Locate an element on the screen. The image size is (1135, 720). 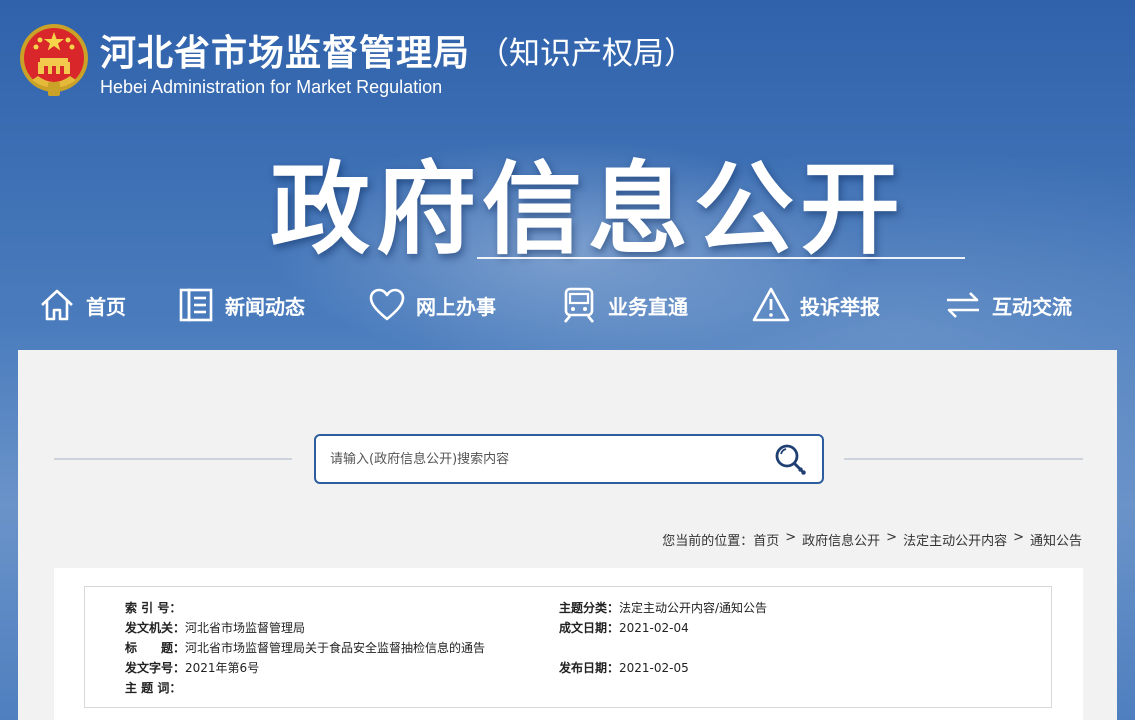
nav-item-business: 业务直通 is located at coordinates (624, 305).